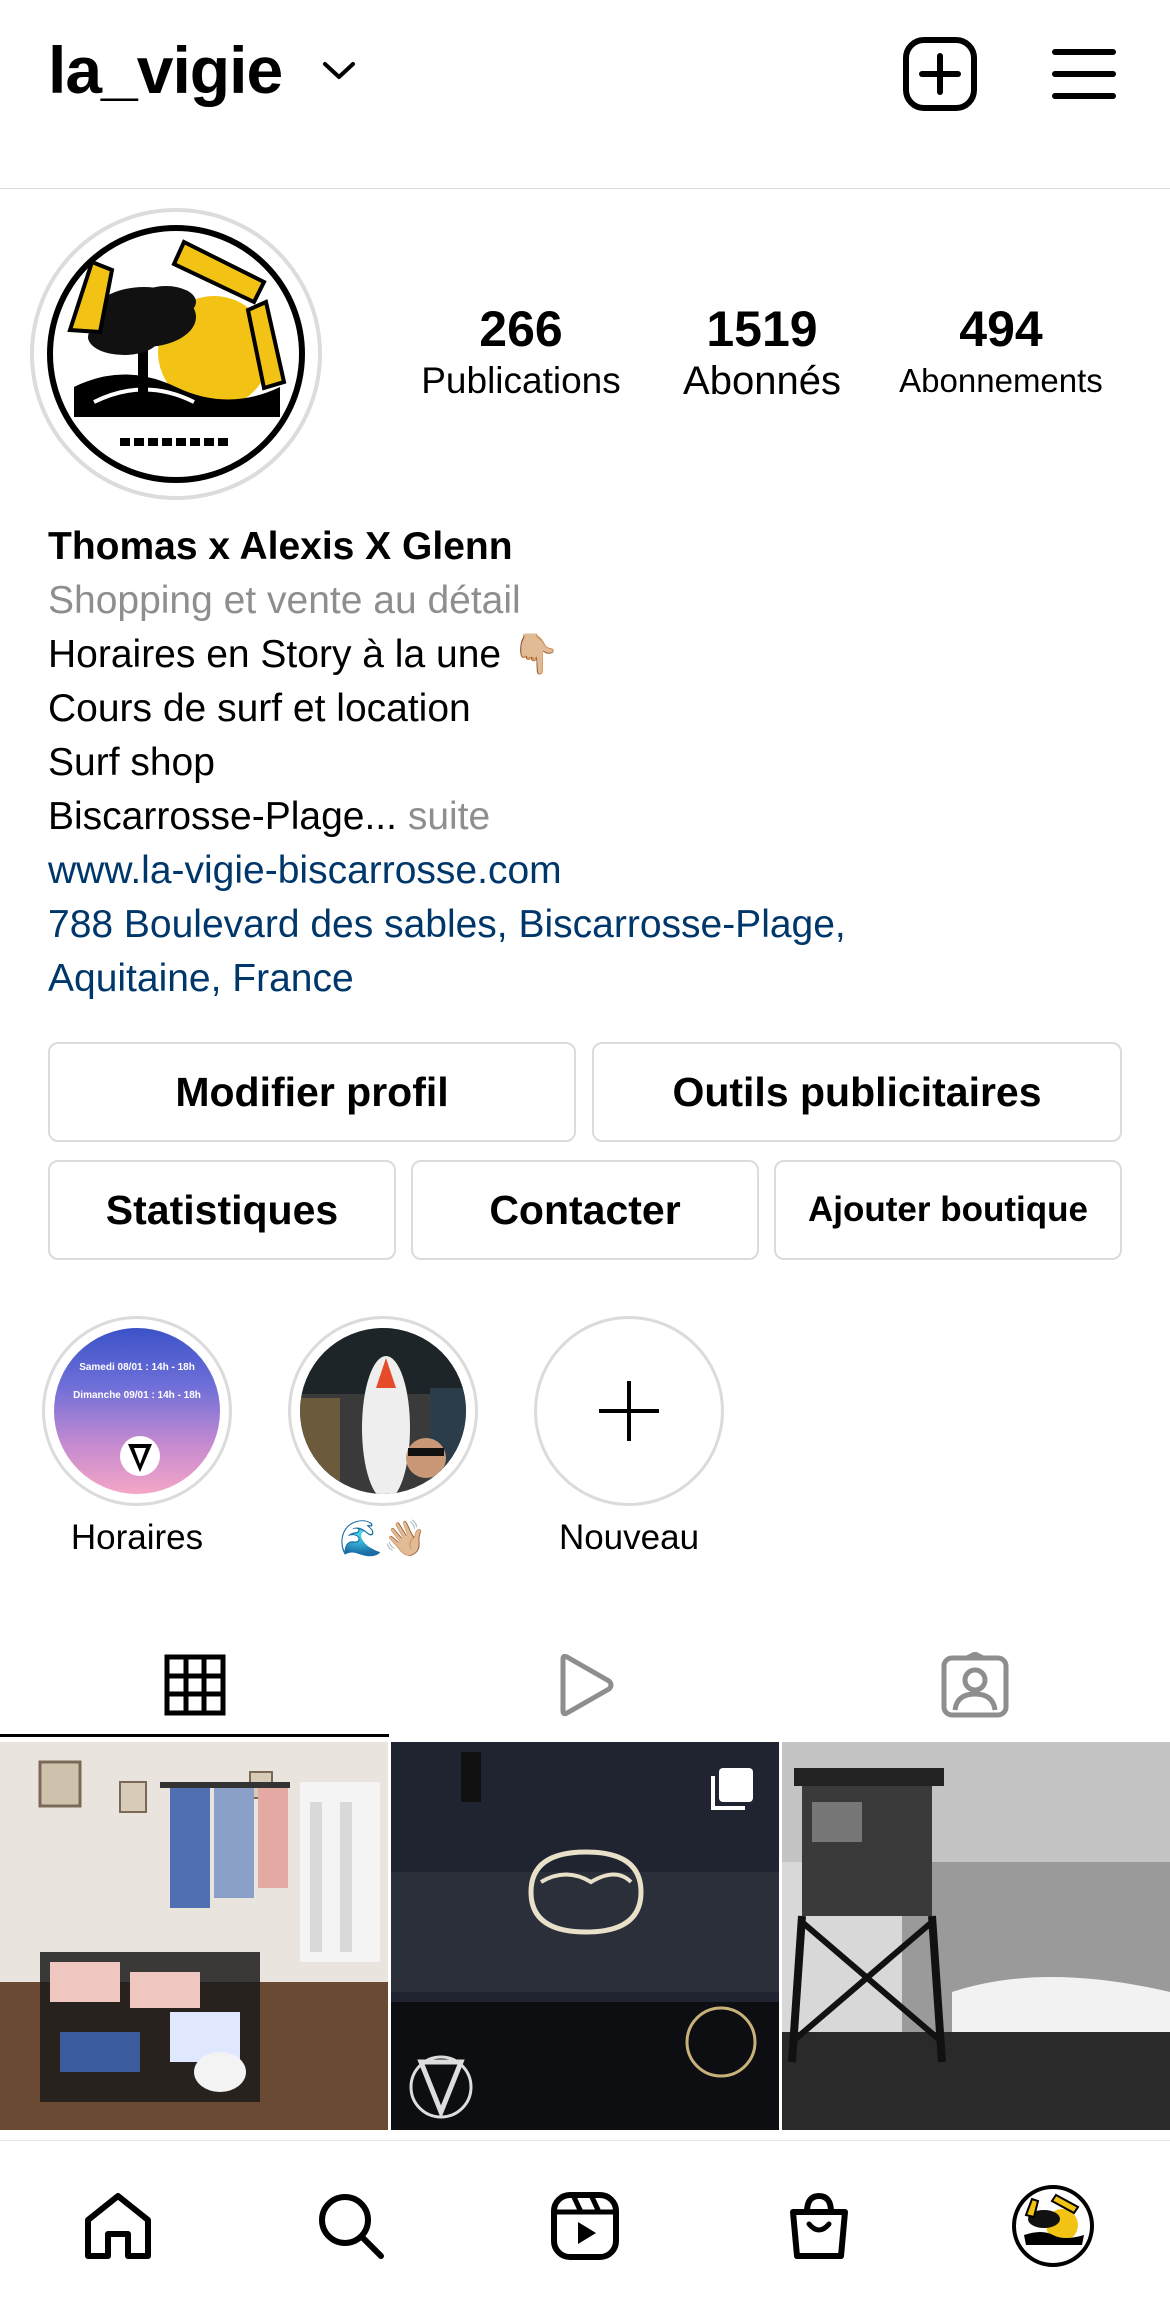  I want to click on tab-tagged, so click(975, 1685).